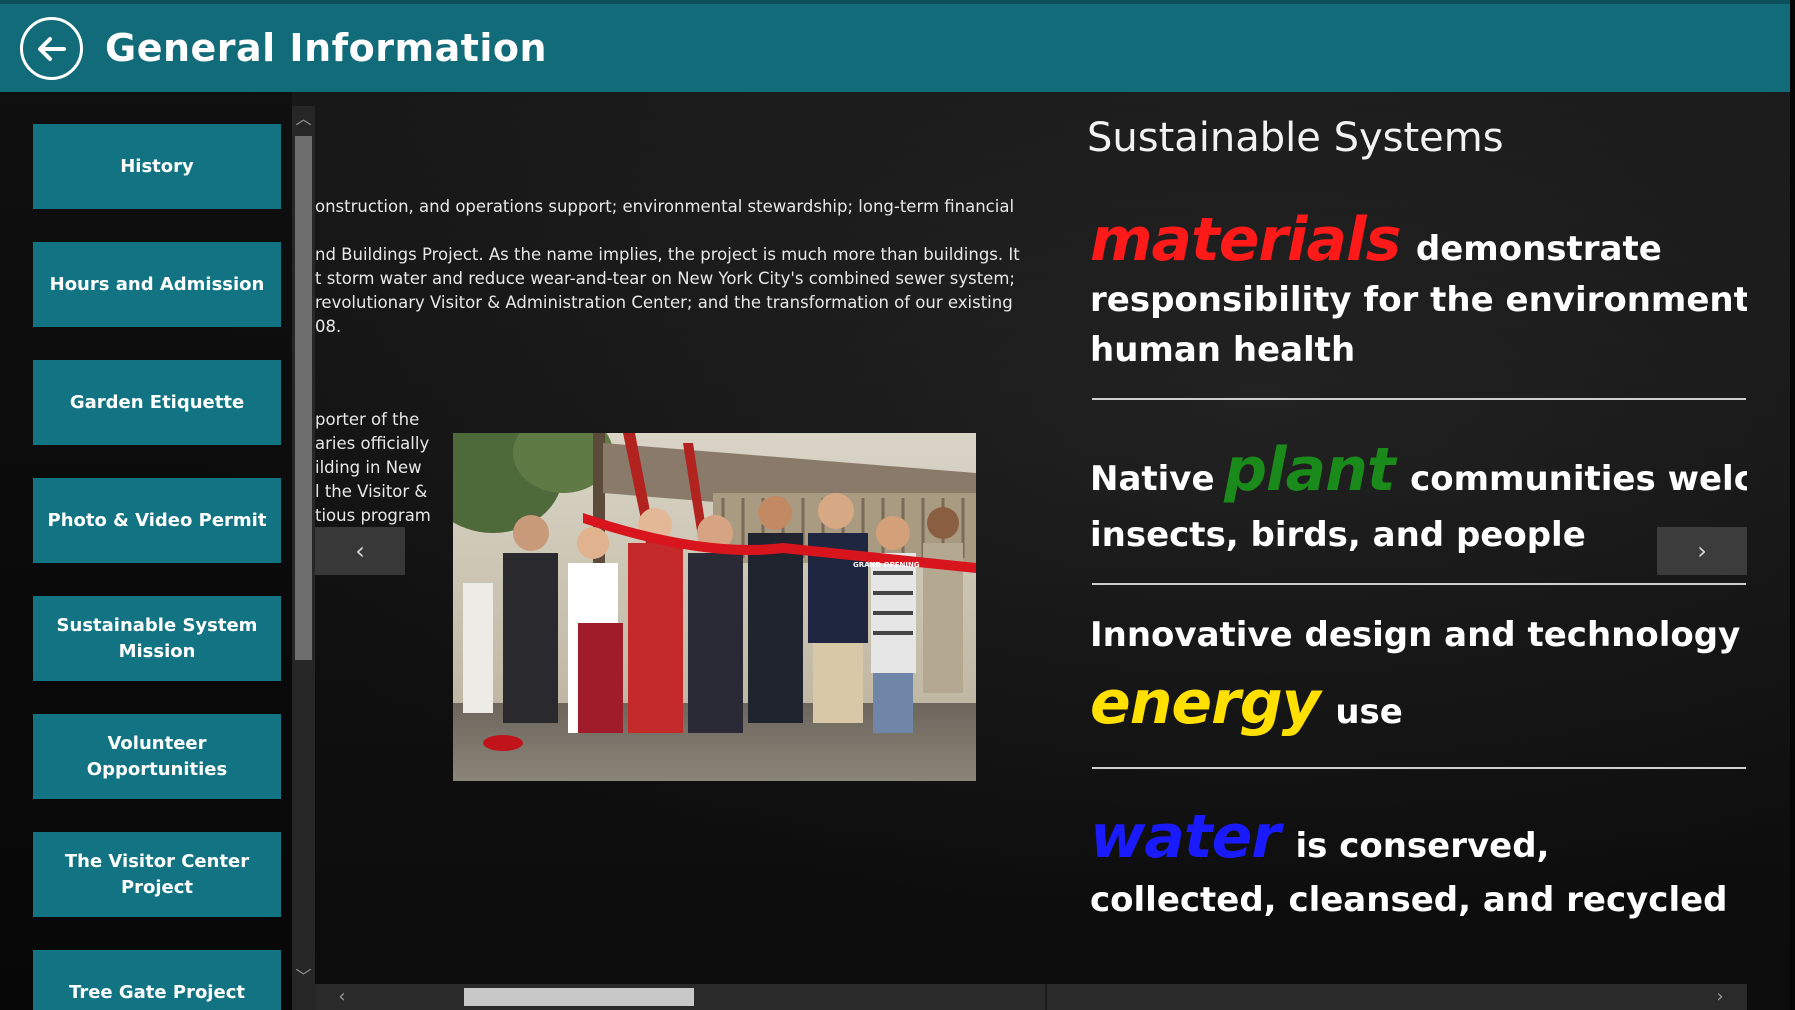 Image resolution: width=1795 pixels, height=1010 pixels. What do you see at coordinates (1245, 240) in the screenshot?
I see `materials-keyword: materials` at bounding box center [1245, 240].